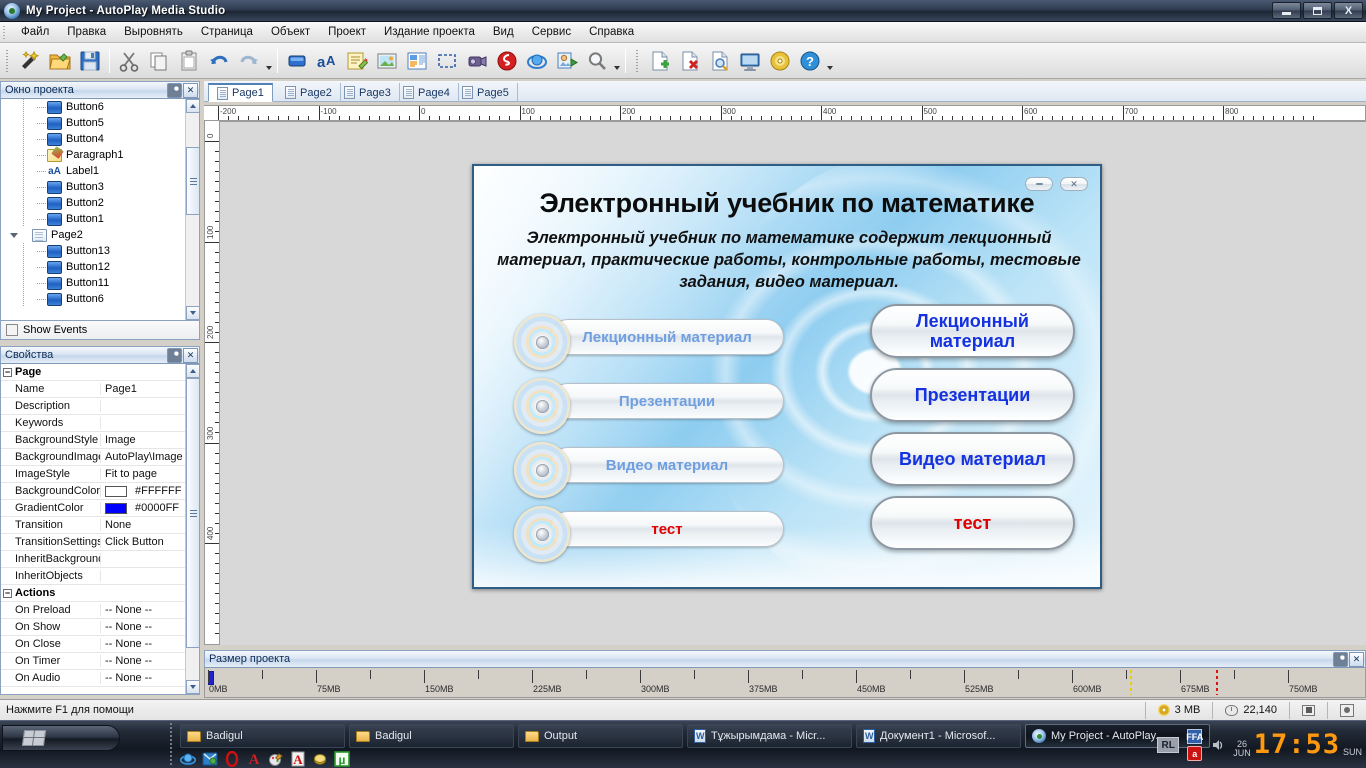 This screenshot has height=768, width=1366. Describe the element at coordinates (649, 403) in the screenshot. I see `cd-button-row: Презентации` at that location.